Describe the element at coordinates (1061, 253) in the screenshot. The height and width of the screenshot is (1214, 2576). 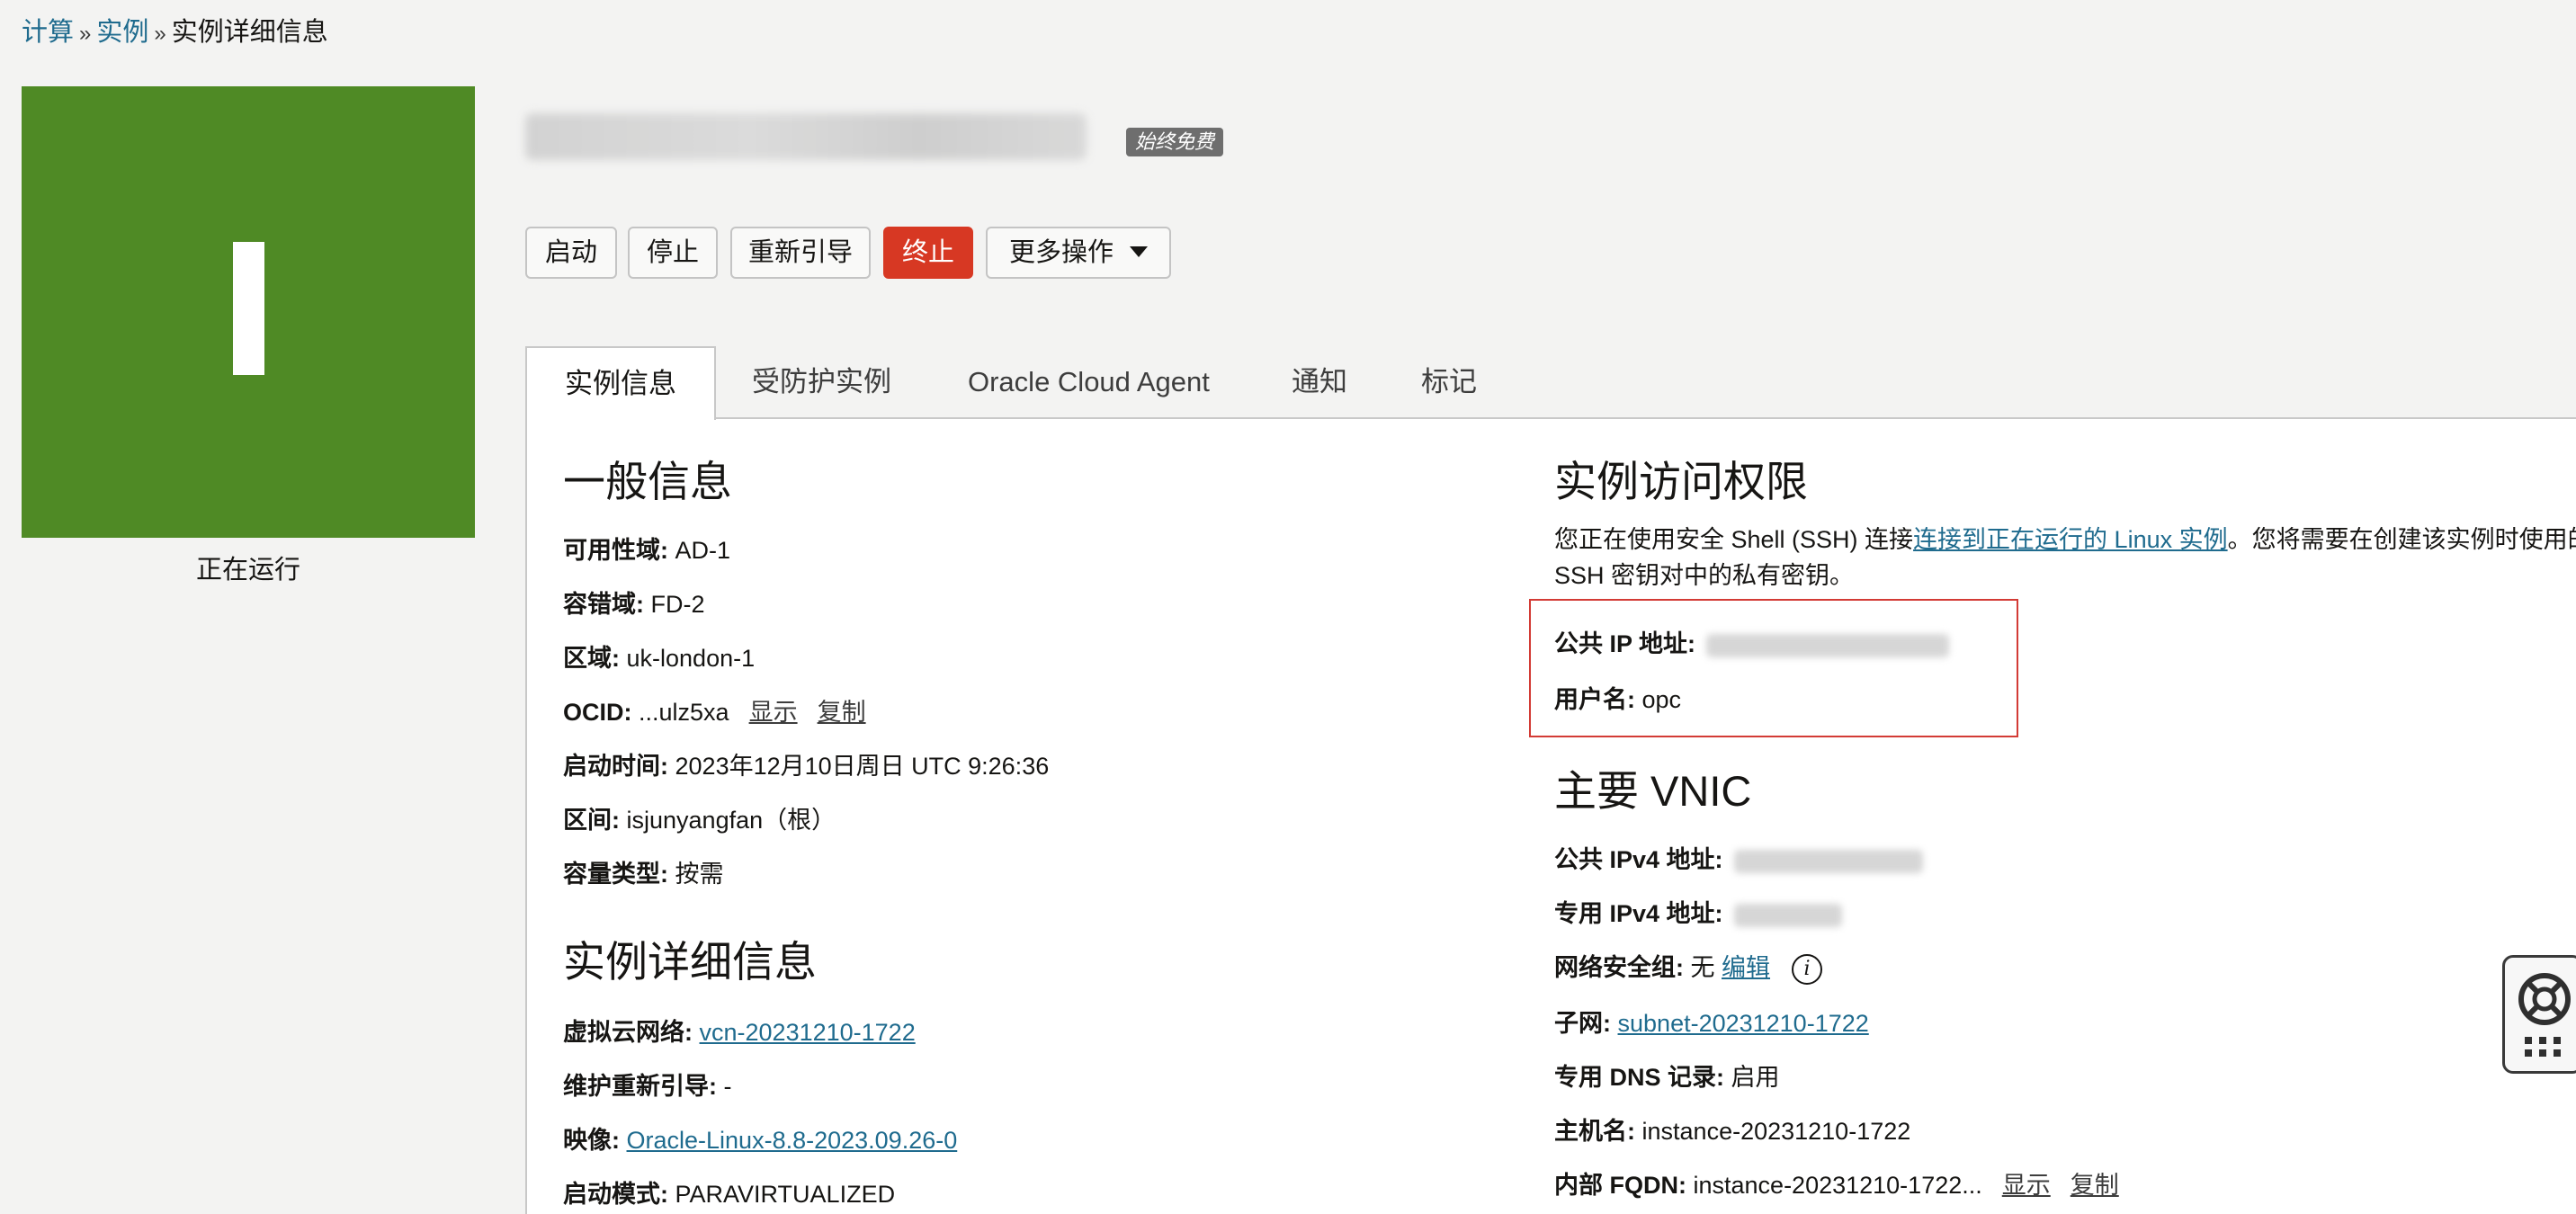
I see `more-actions-label: 更多操作` at that location.